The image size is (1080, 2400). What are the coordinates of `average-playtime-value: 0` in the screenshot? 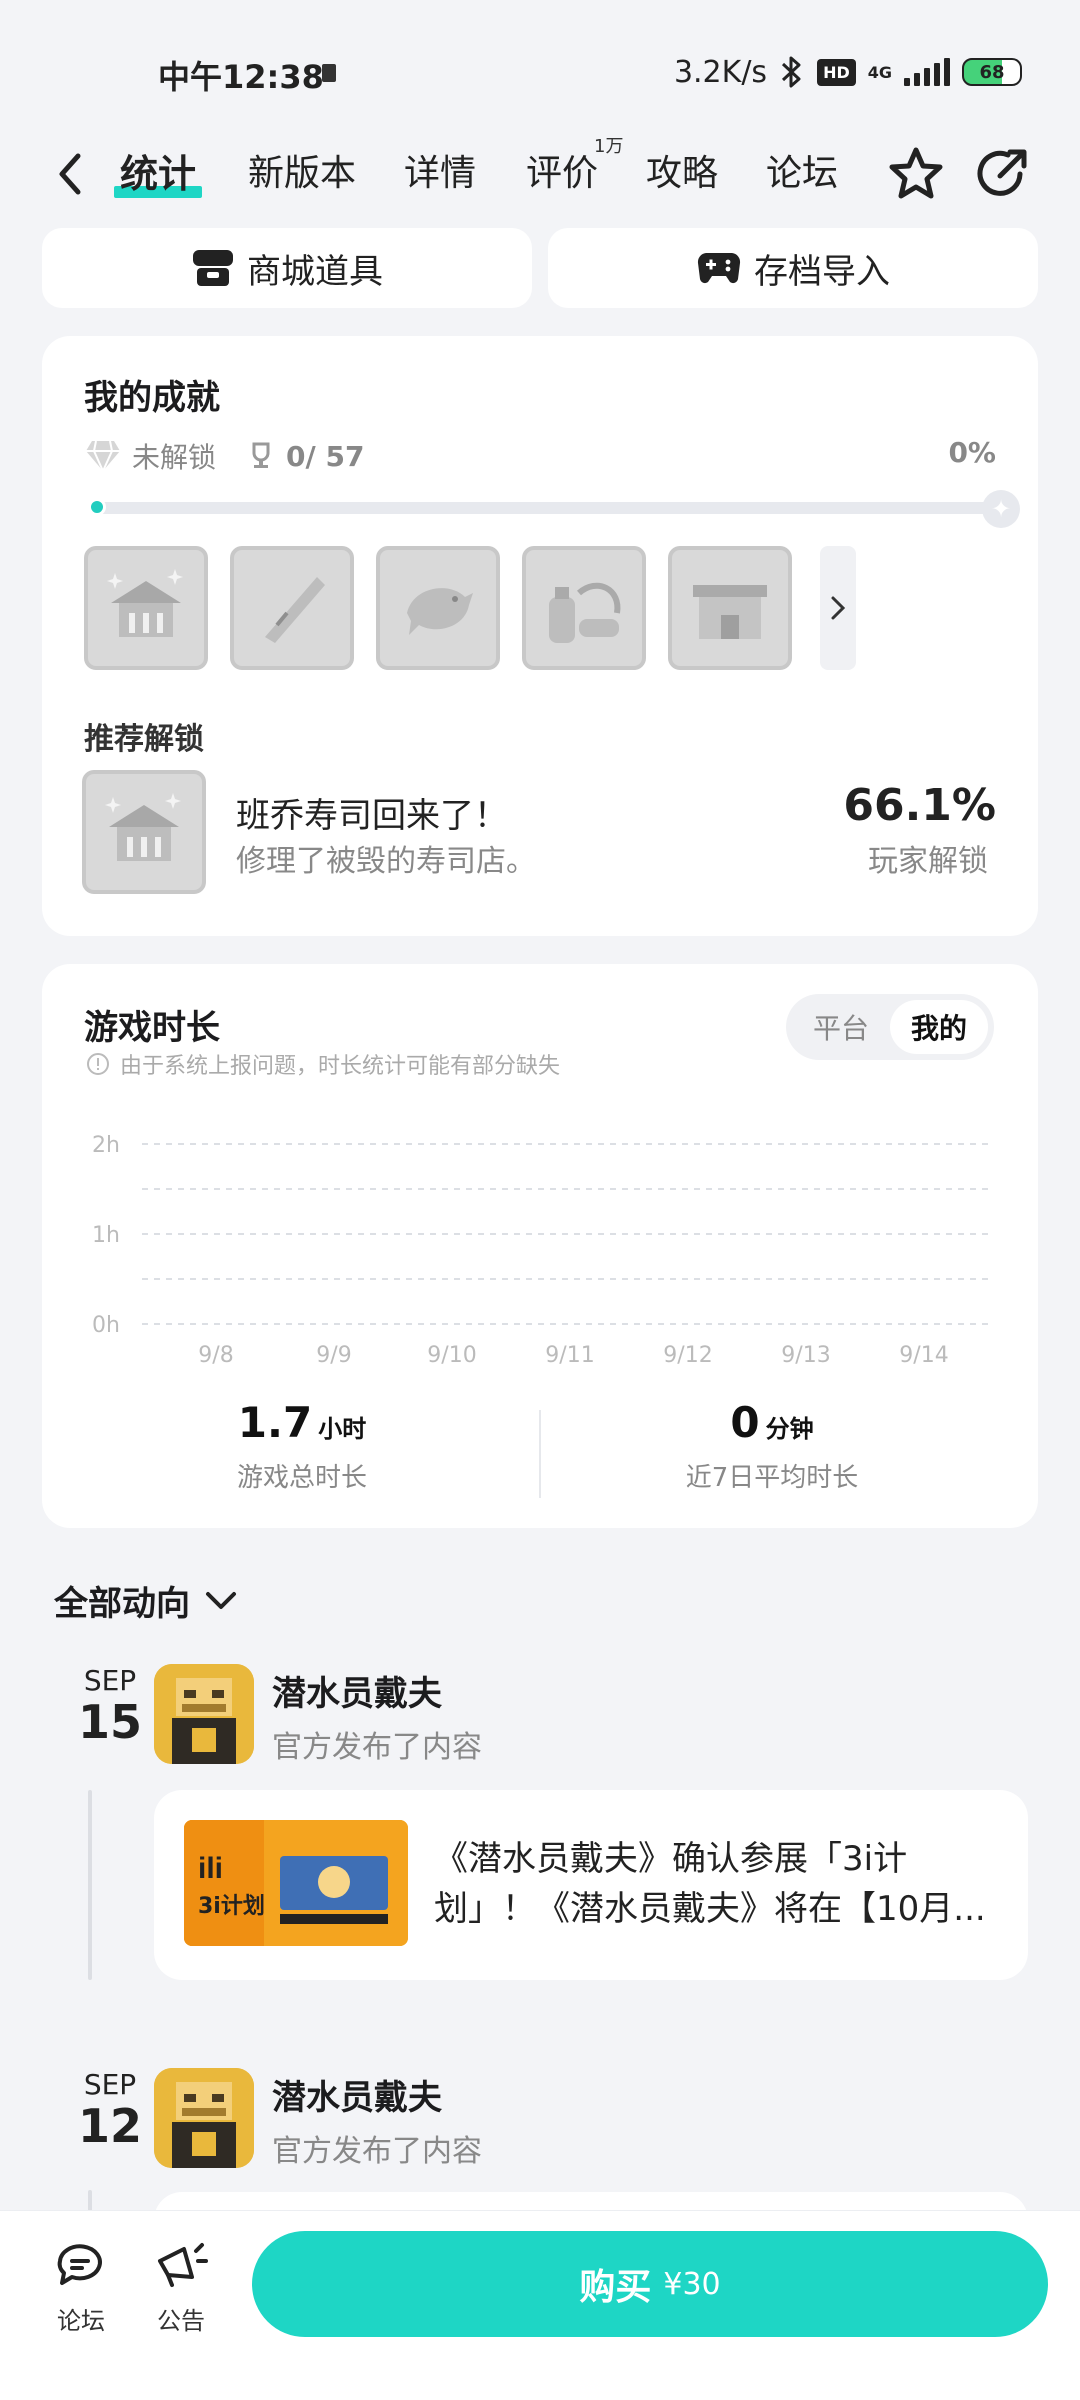 It's located at (745, 1422).